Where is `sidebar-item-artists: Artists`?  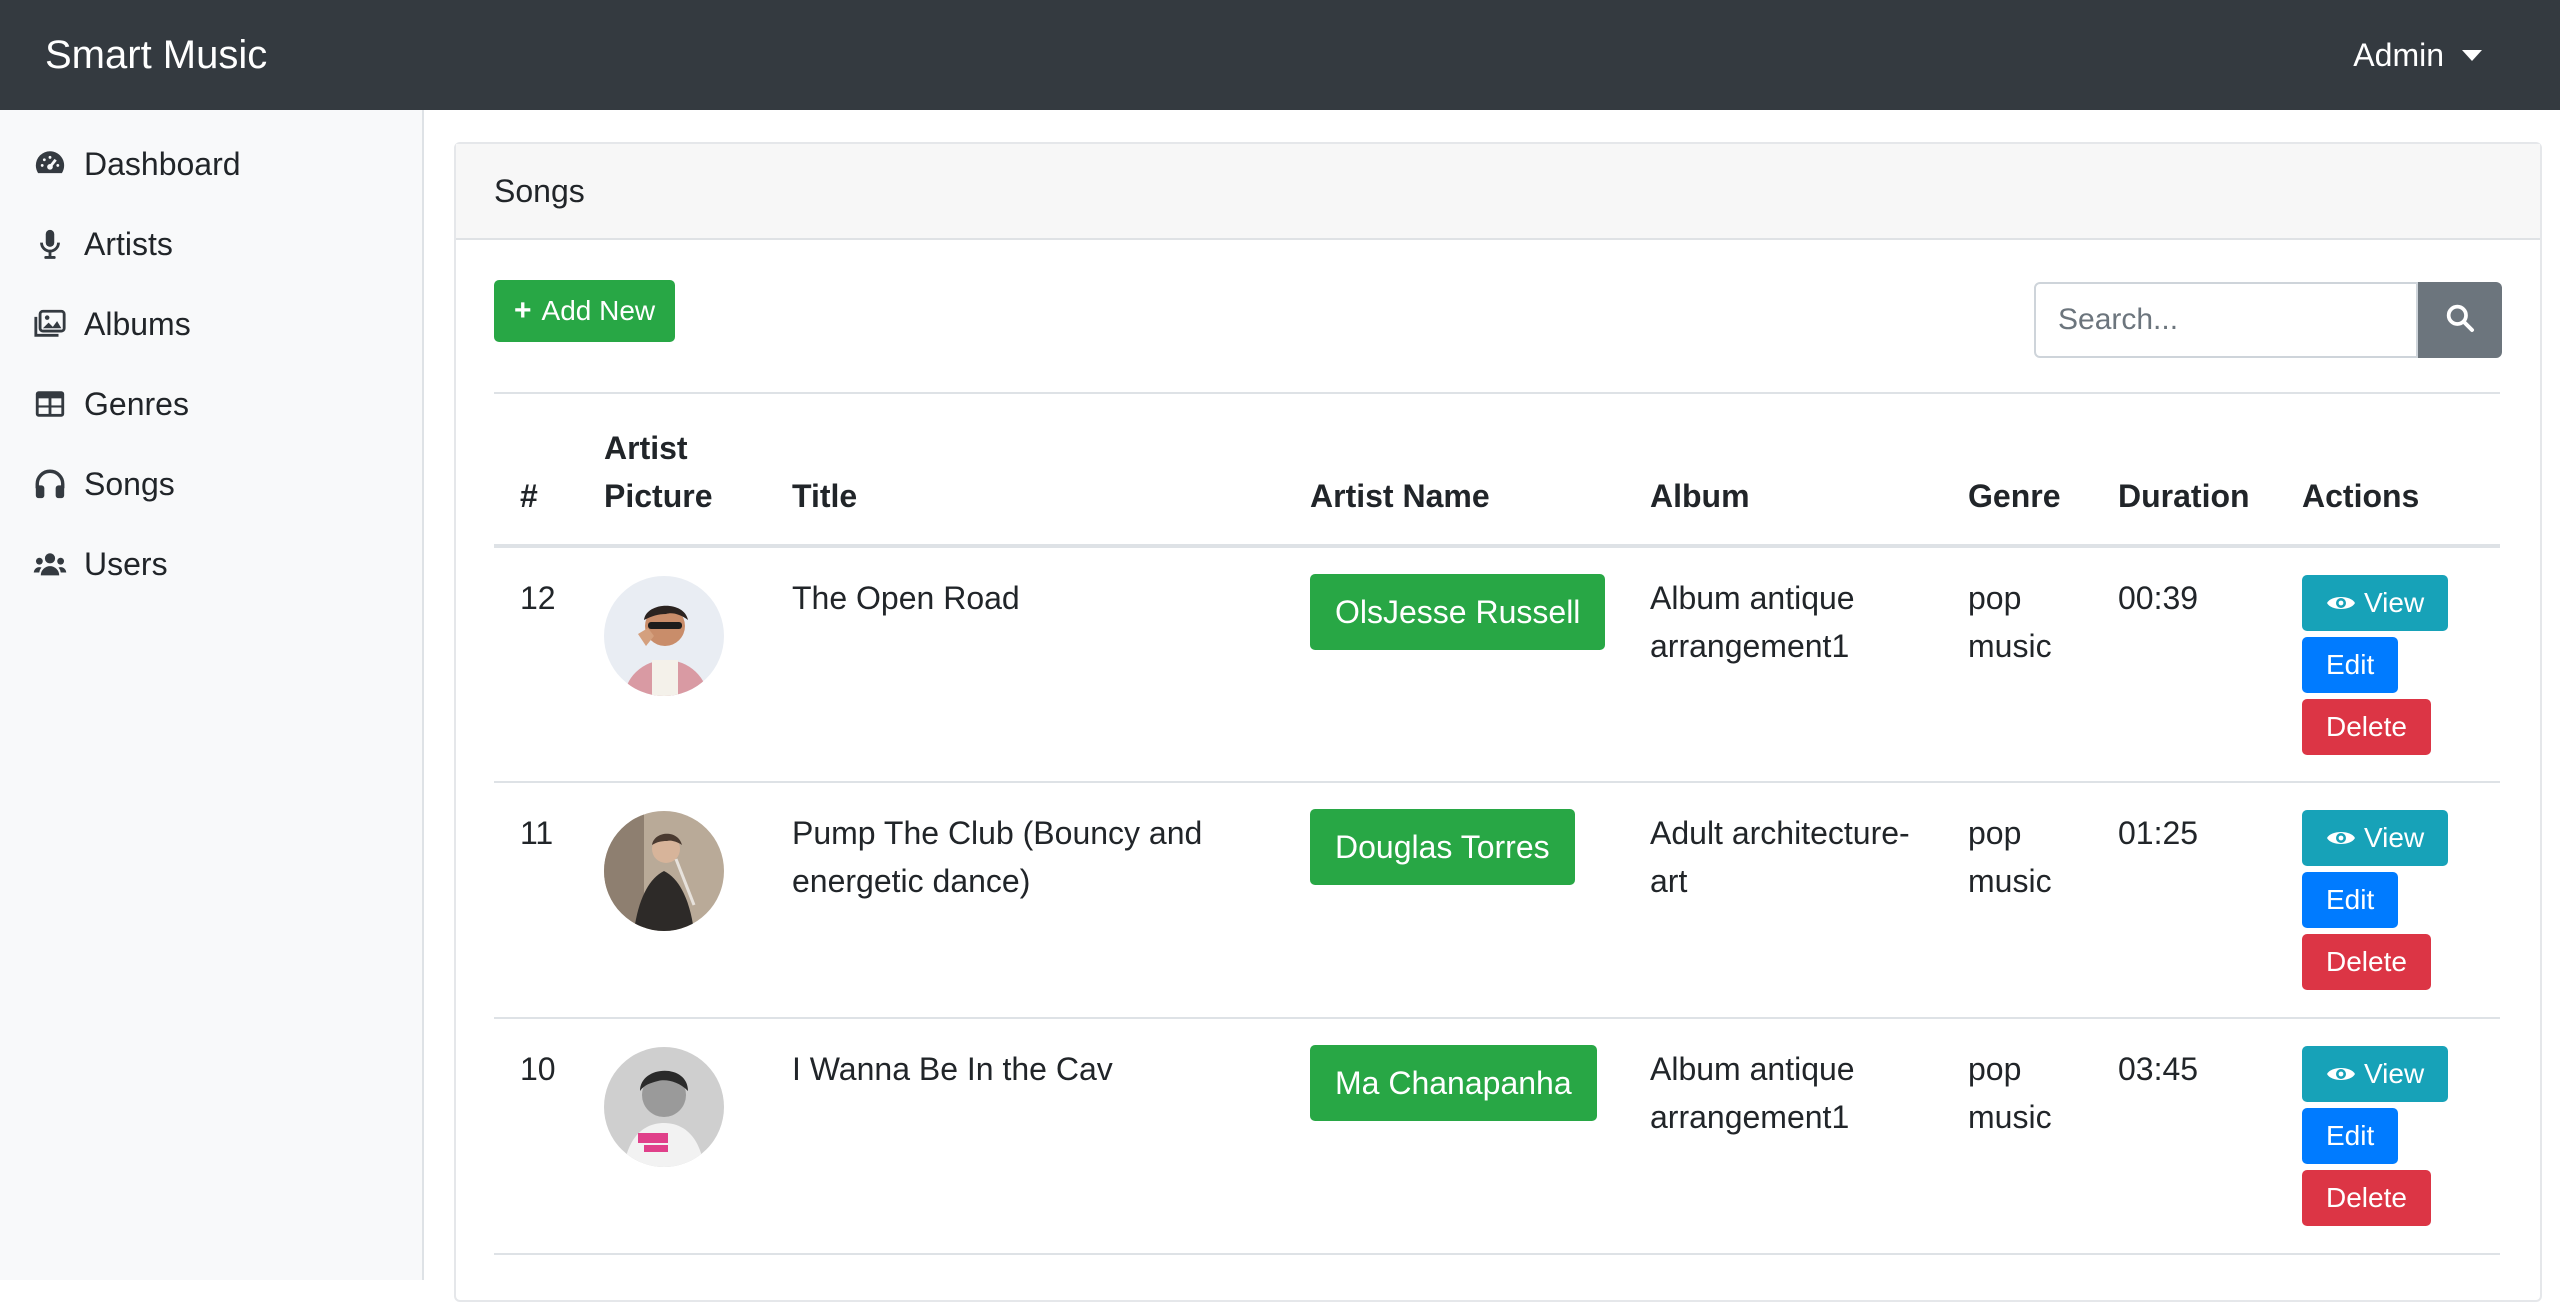 sidebar-item-artists: Artists is located at coordinates (211, 244).